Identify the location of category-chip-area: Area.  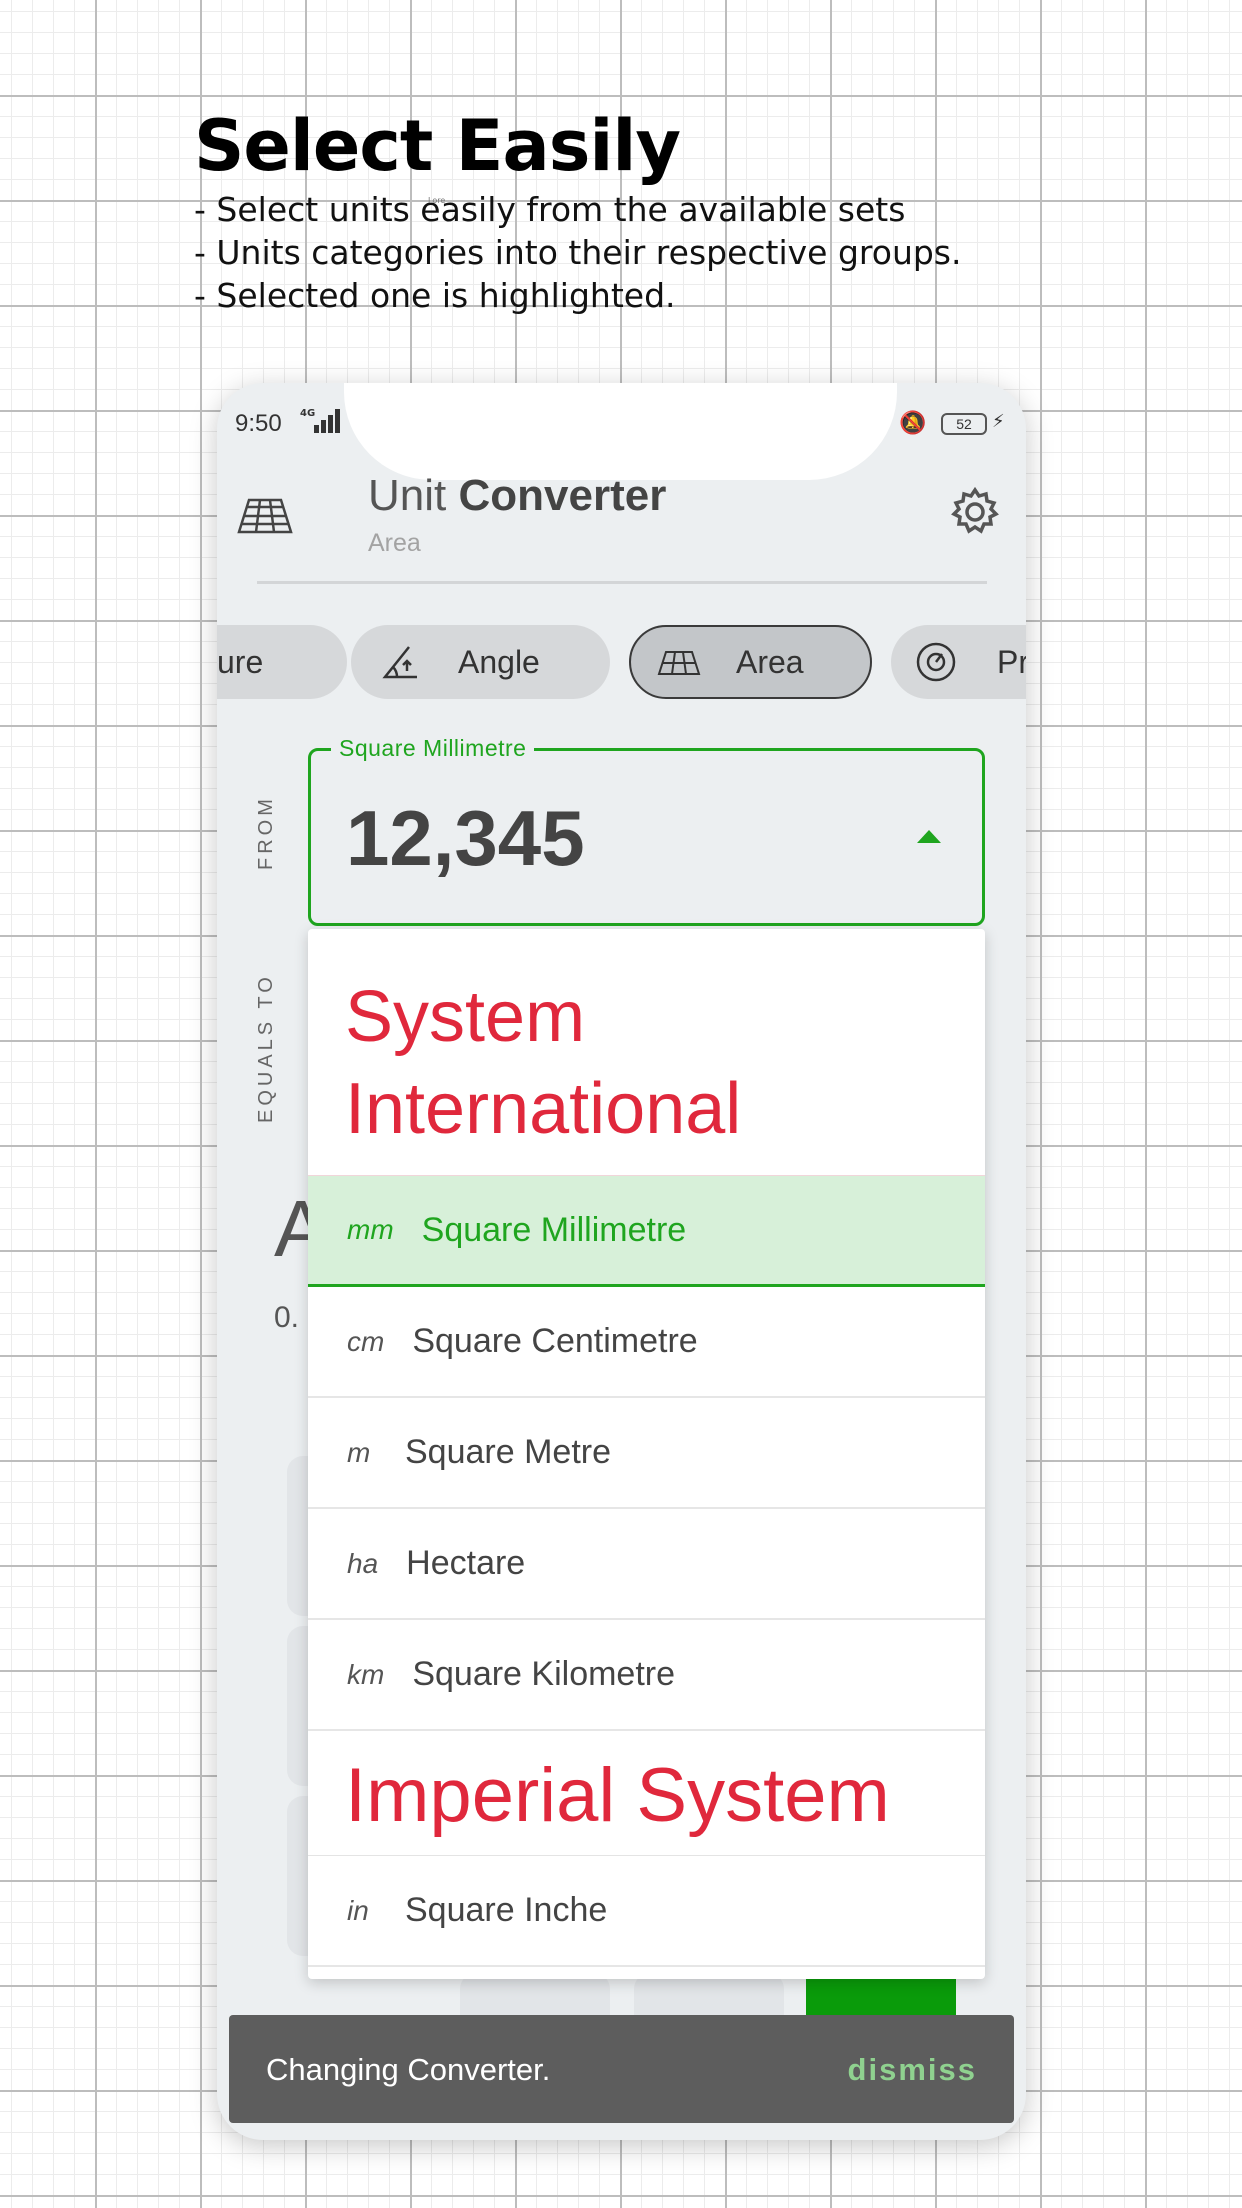
(750, 662).